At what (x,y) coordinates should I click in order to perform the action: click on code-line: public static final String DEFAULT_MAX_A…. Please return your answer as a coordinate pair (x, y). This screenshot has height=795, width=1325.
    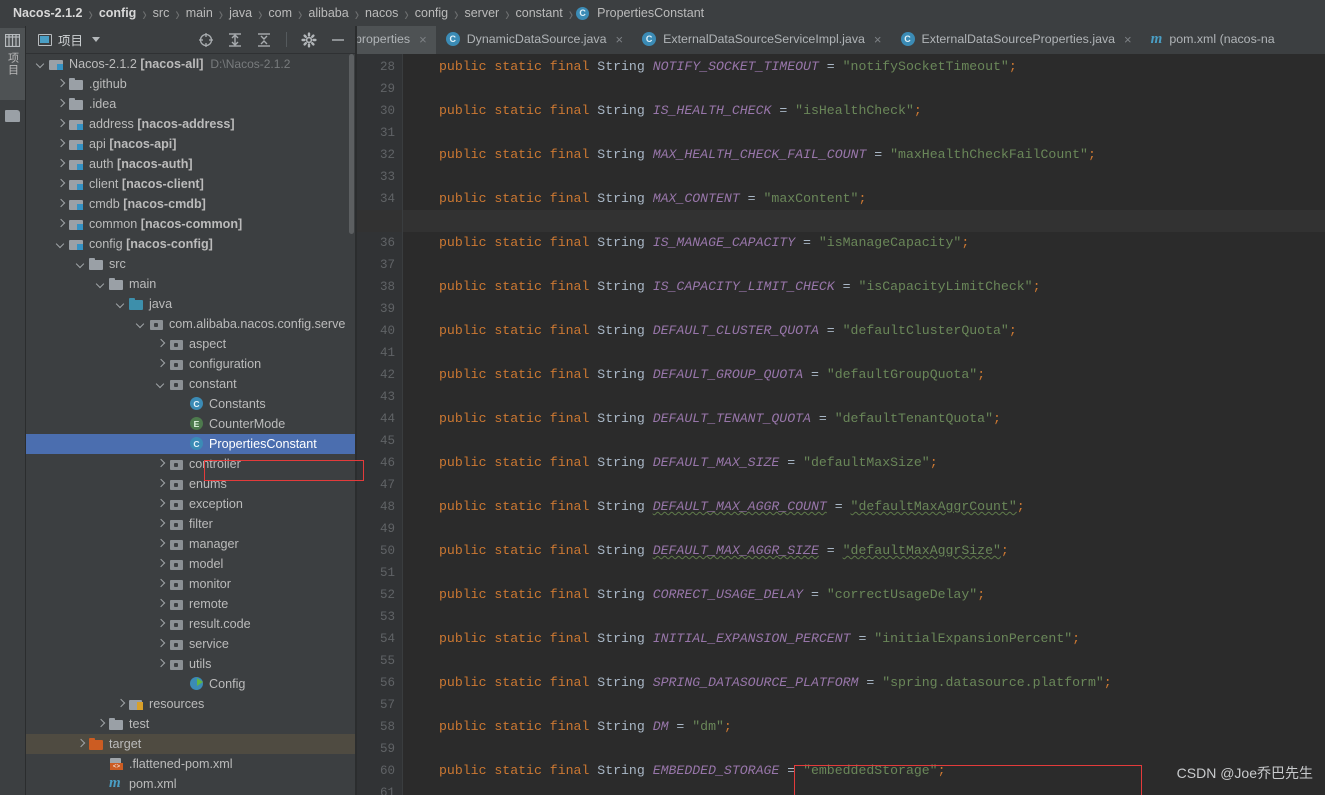
    Looking at the image, I should click on (714, 507).